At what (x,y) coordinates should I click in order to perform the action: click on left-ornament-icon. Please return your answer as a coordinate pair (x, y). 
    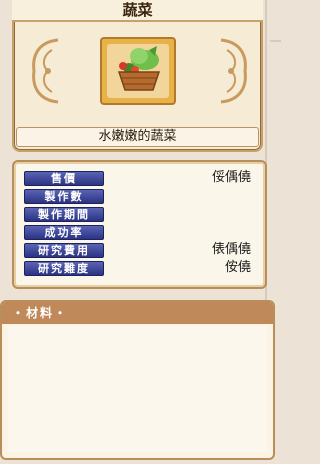
    Looking at the image, I should click on (45, 71).